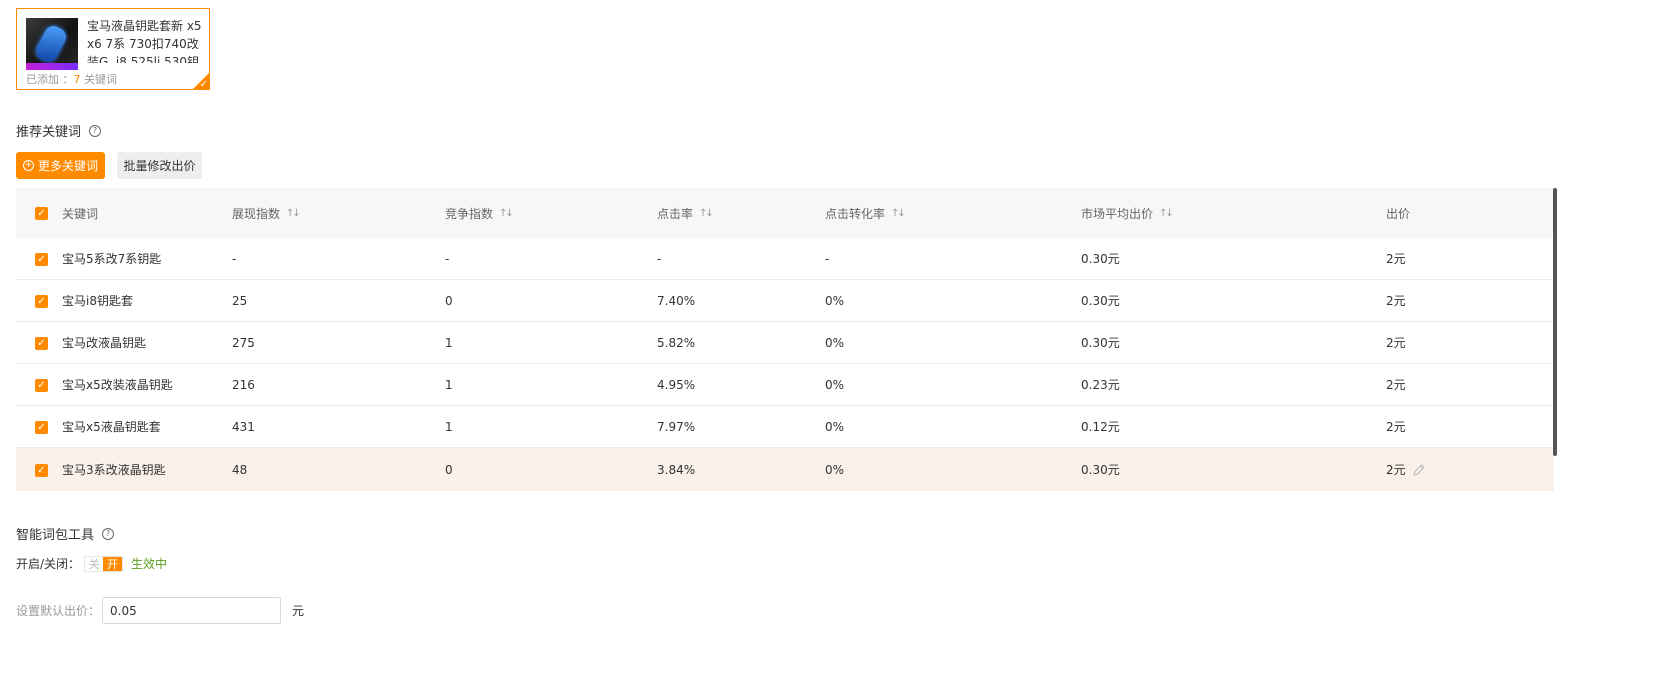  I want to click on impressions-cell: -, so click(234, 258).